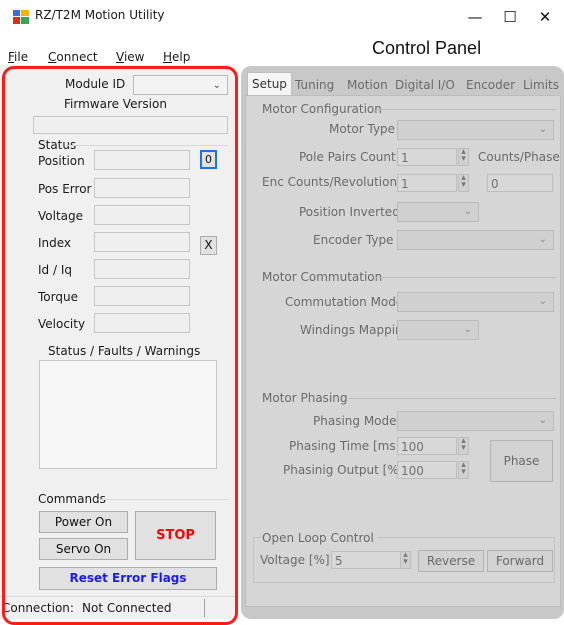  What do you see at coordinates (38, 608) in the screenshot?
I see `connection-label: Connection:` at bounding box center [38, 608].